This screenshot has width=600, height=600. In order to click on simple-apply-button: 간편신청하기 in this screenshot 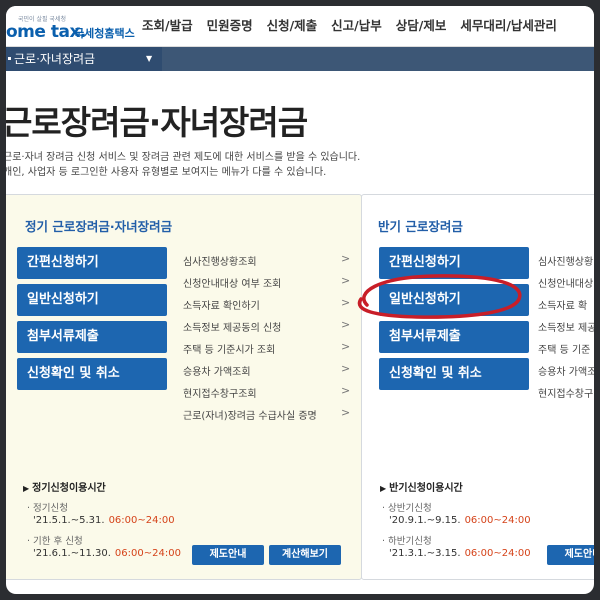, I will do `click(92, 263)`.